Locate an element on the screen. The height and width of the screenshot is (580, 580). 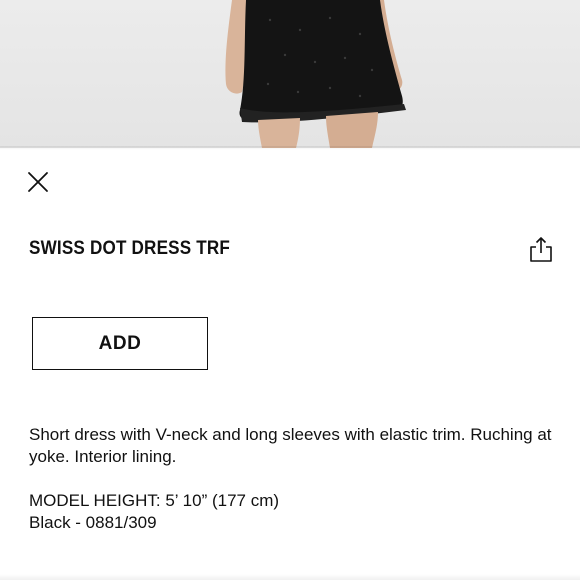
bottom-edge is located at coordinates (290, 577).